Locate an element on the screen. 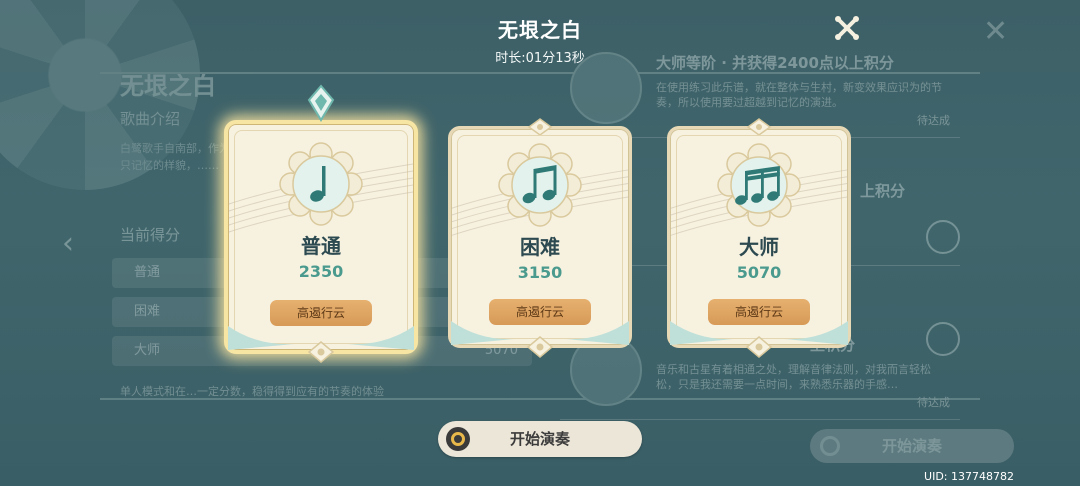 Image resolution: width=1080 pixels, height=486 pixels. bg-section-label: 歌曲介绍 is located at coordinates (150, 119).